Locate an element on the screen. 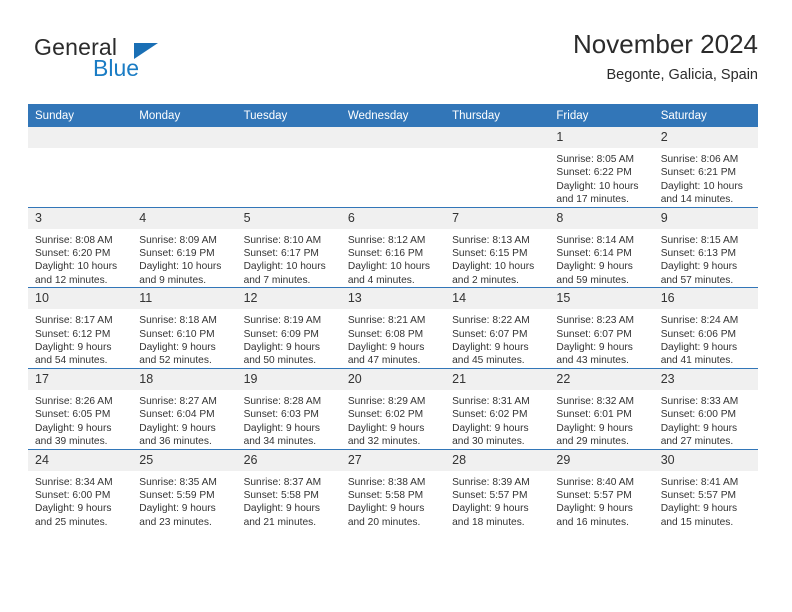  weekday-header-wednesday: Wednesday is located at coordinates (393, 115).